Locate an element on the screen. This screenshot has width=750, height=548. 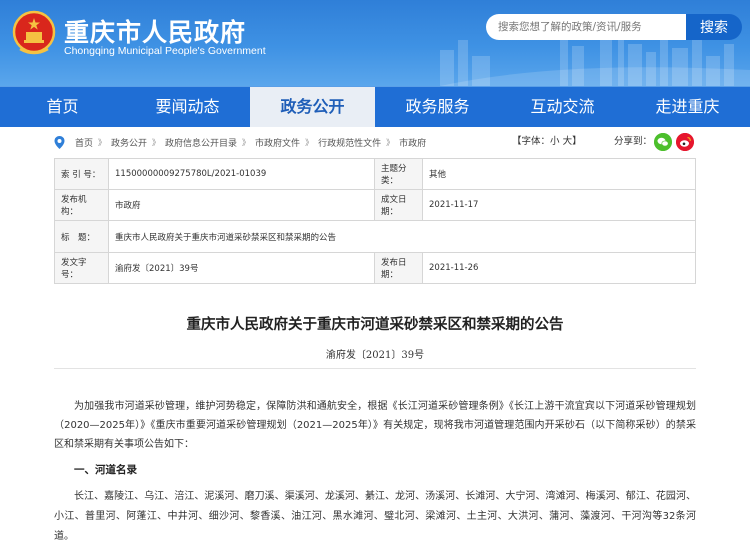
publish-date-value: 2021-11-26 is located at coordinates (559, 268).